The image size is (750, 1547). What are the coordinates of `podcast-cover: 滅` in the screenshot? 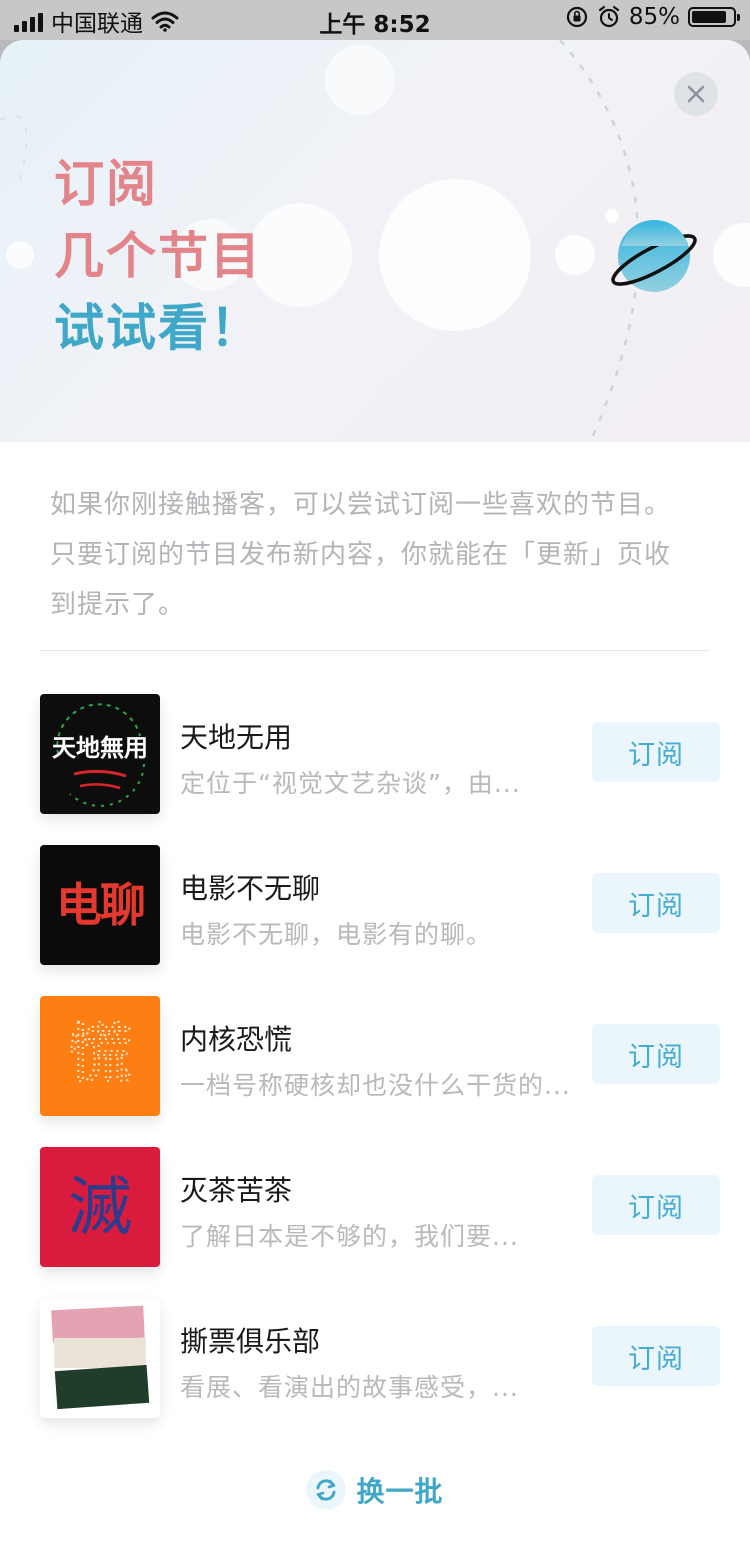 It's located at (100, 1207).